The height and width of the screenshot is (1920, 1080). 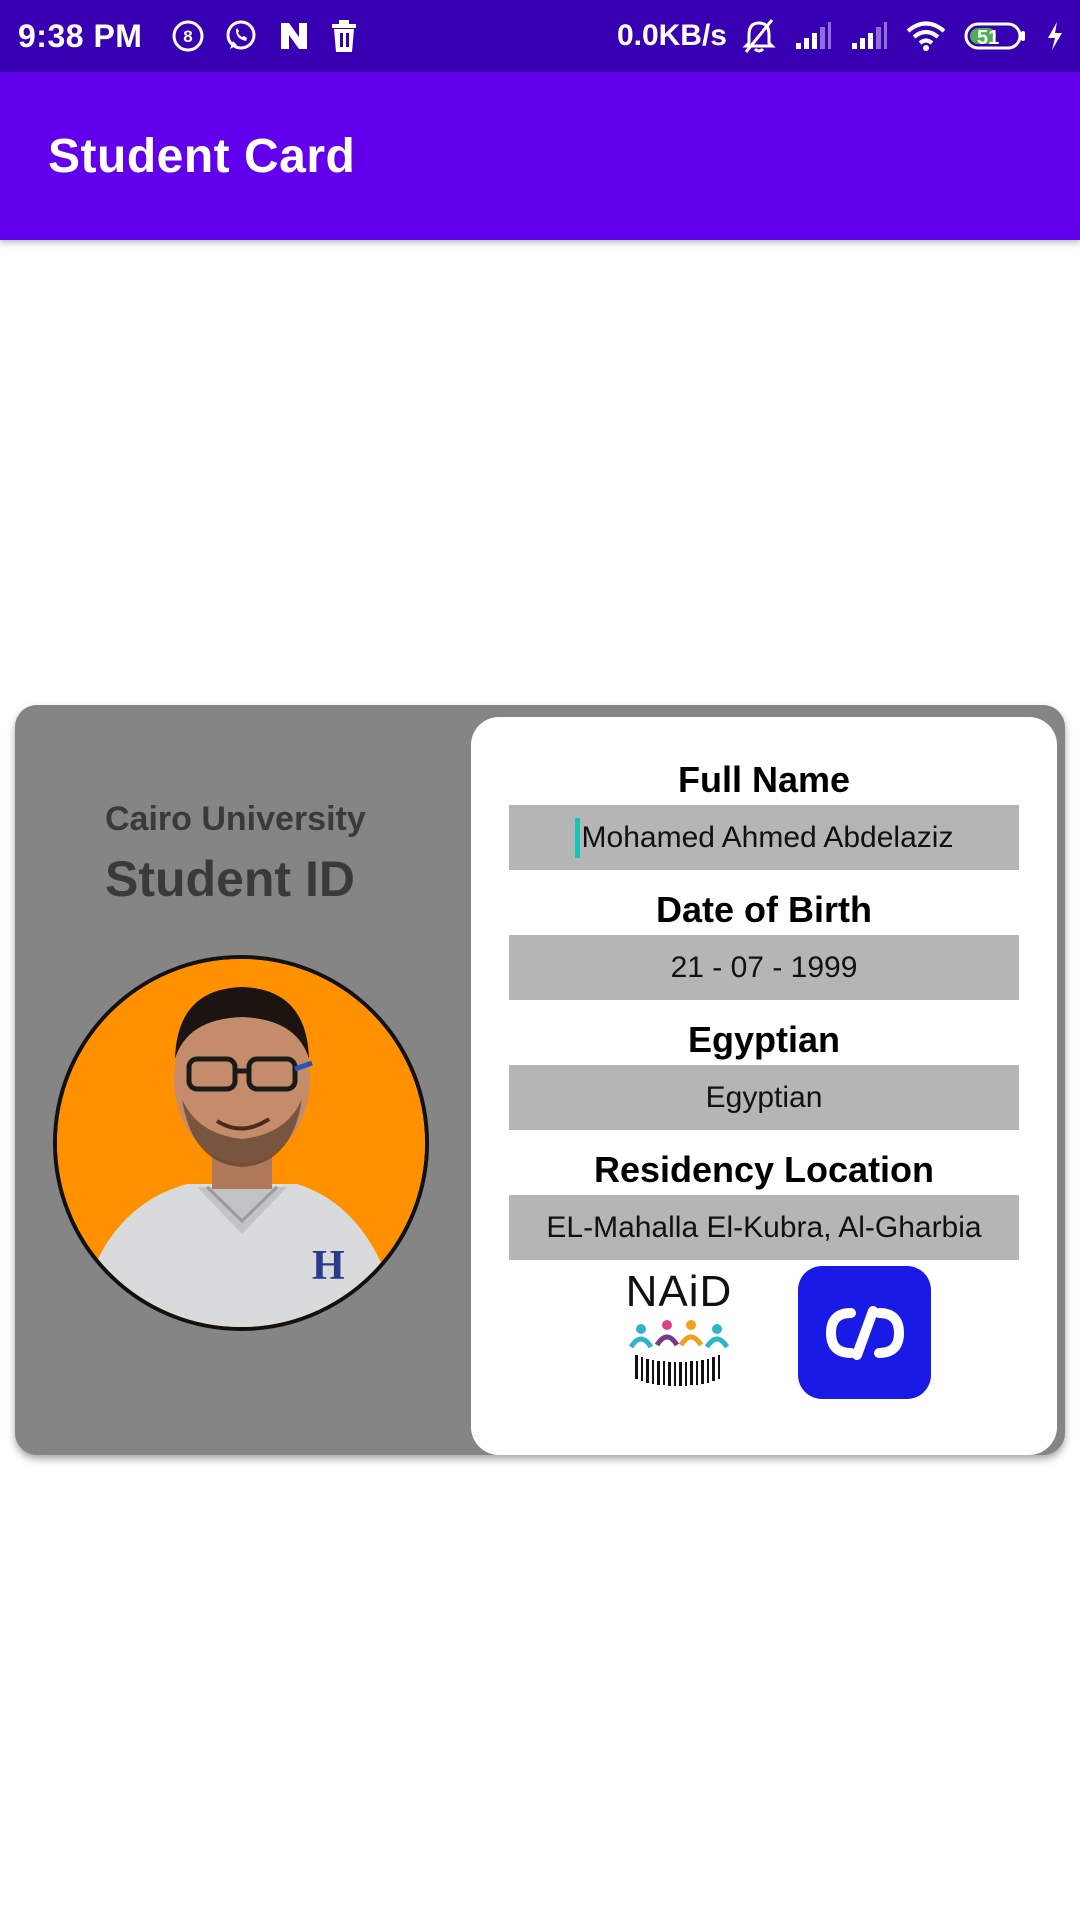 I want to click on counter-8-icon: 8, so click(x=188, y=36).